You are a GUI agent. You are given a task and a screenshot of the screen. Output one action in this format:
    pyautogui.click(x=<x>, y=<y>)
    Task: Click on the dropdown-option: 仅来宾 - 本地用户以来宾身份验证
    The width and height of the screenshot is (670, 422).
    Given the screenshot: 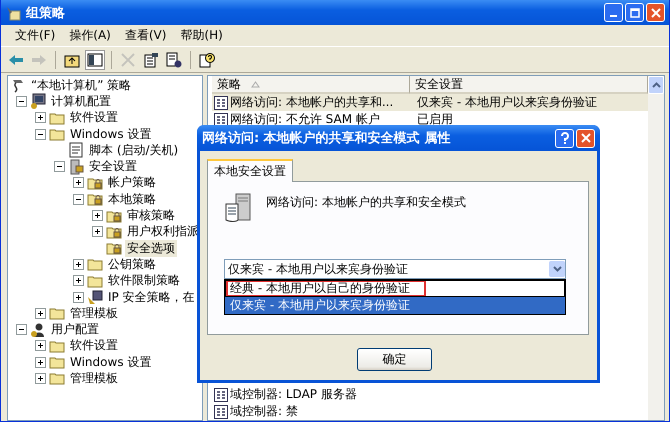 What is the action you would take?
    pyautogui.click(x=395, y=305)
    